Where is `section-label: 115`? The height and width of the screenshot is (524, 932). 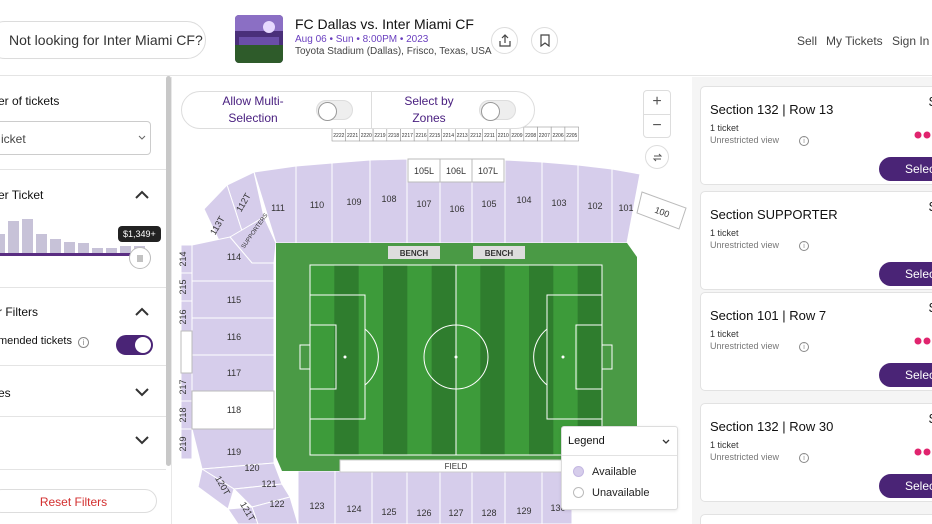 section-label: 115 is located at coordinates (234, 300).